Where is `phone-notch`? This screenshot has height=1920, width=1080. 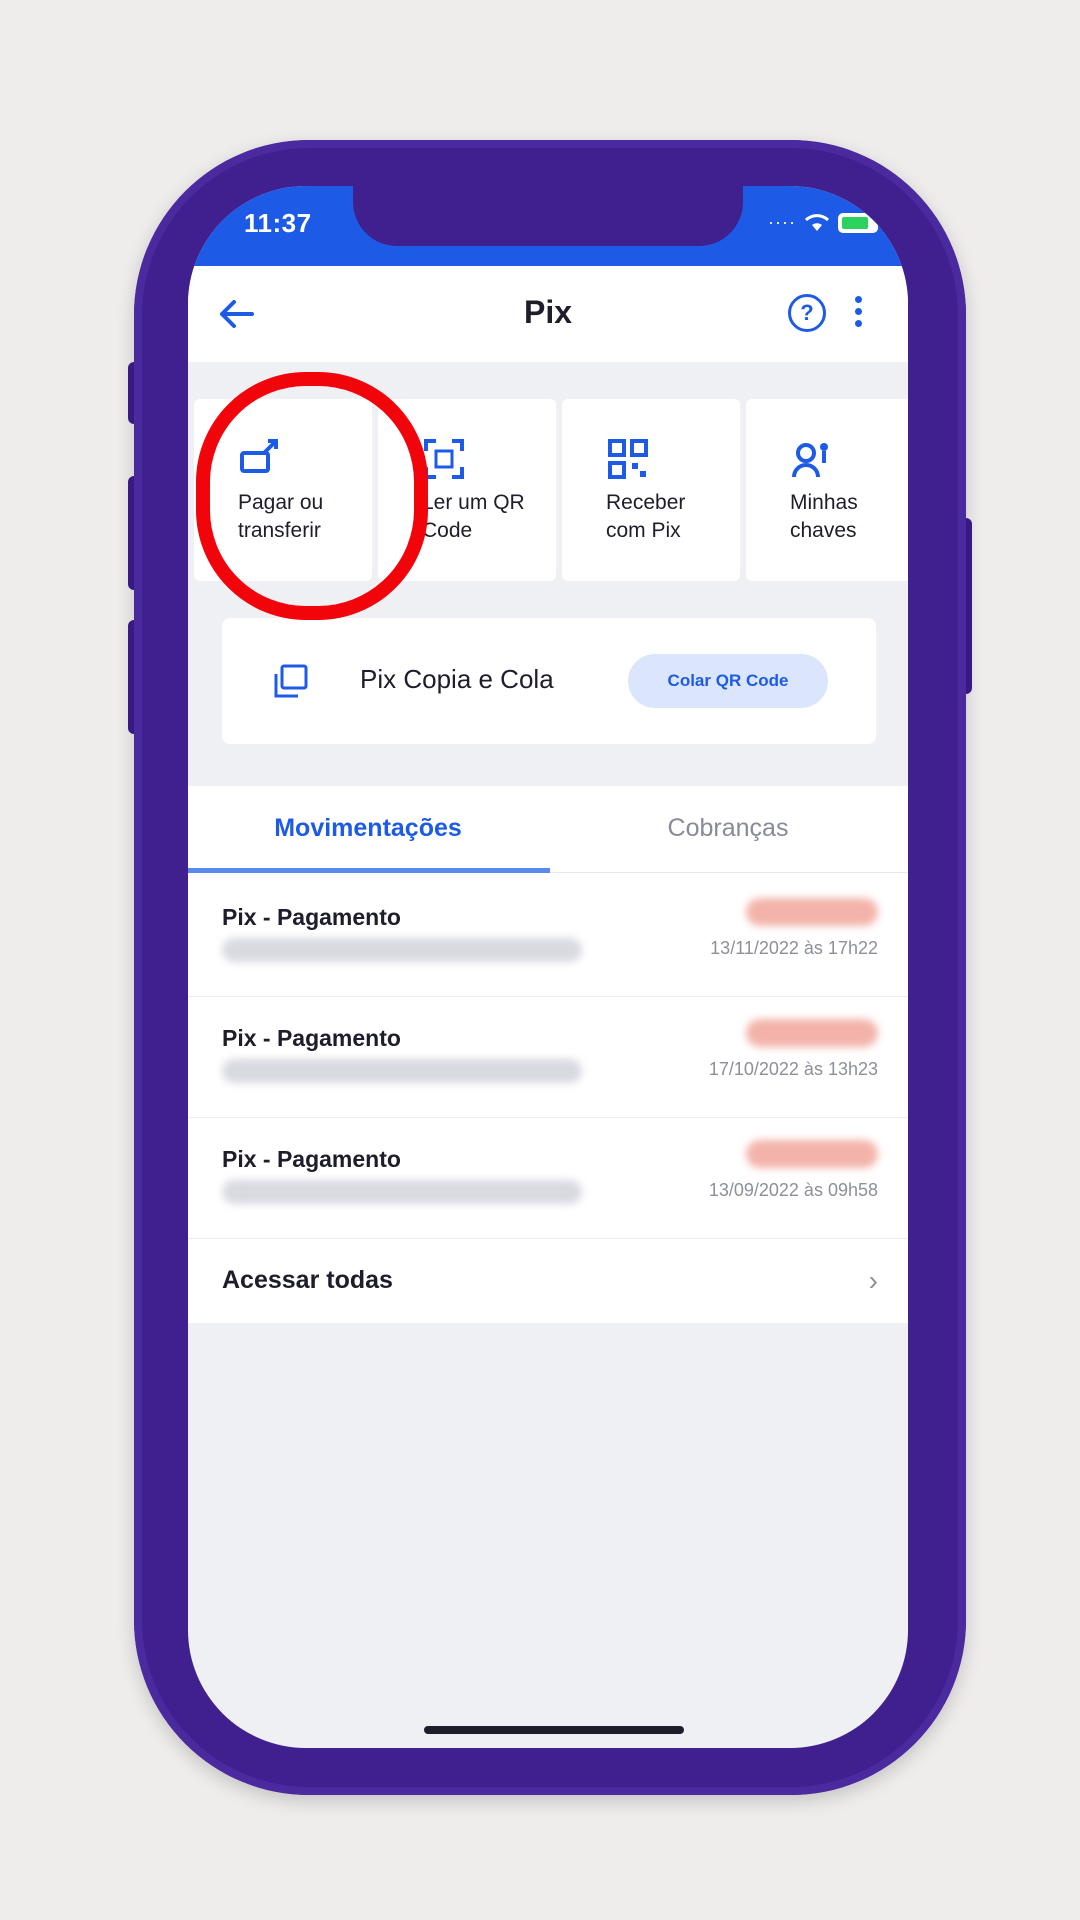
phone-notch is located at coordinates (548, 216).